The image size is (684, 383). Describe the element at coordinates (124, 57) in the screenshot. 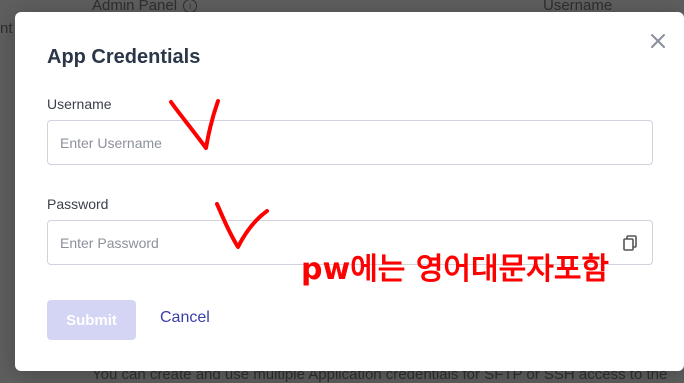

I see `modal-title: App Credentials` at that location.